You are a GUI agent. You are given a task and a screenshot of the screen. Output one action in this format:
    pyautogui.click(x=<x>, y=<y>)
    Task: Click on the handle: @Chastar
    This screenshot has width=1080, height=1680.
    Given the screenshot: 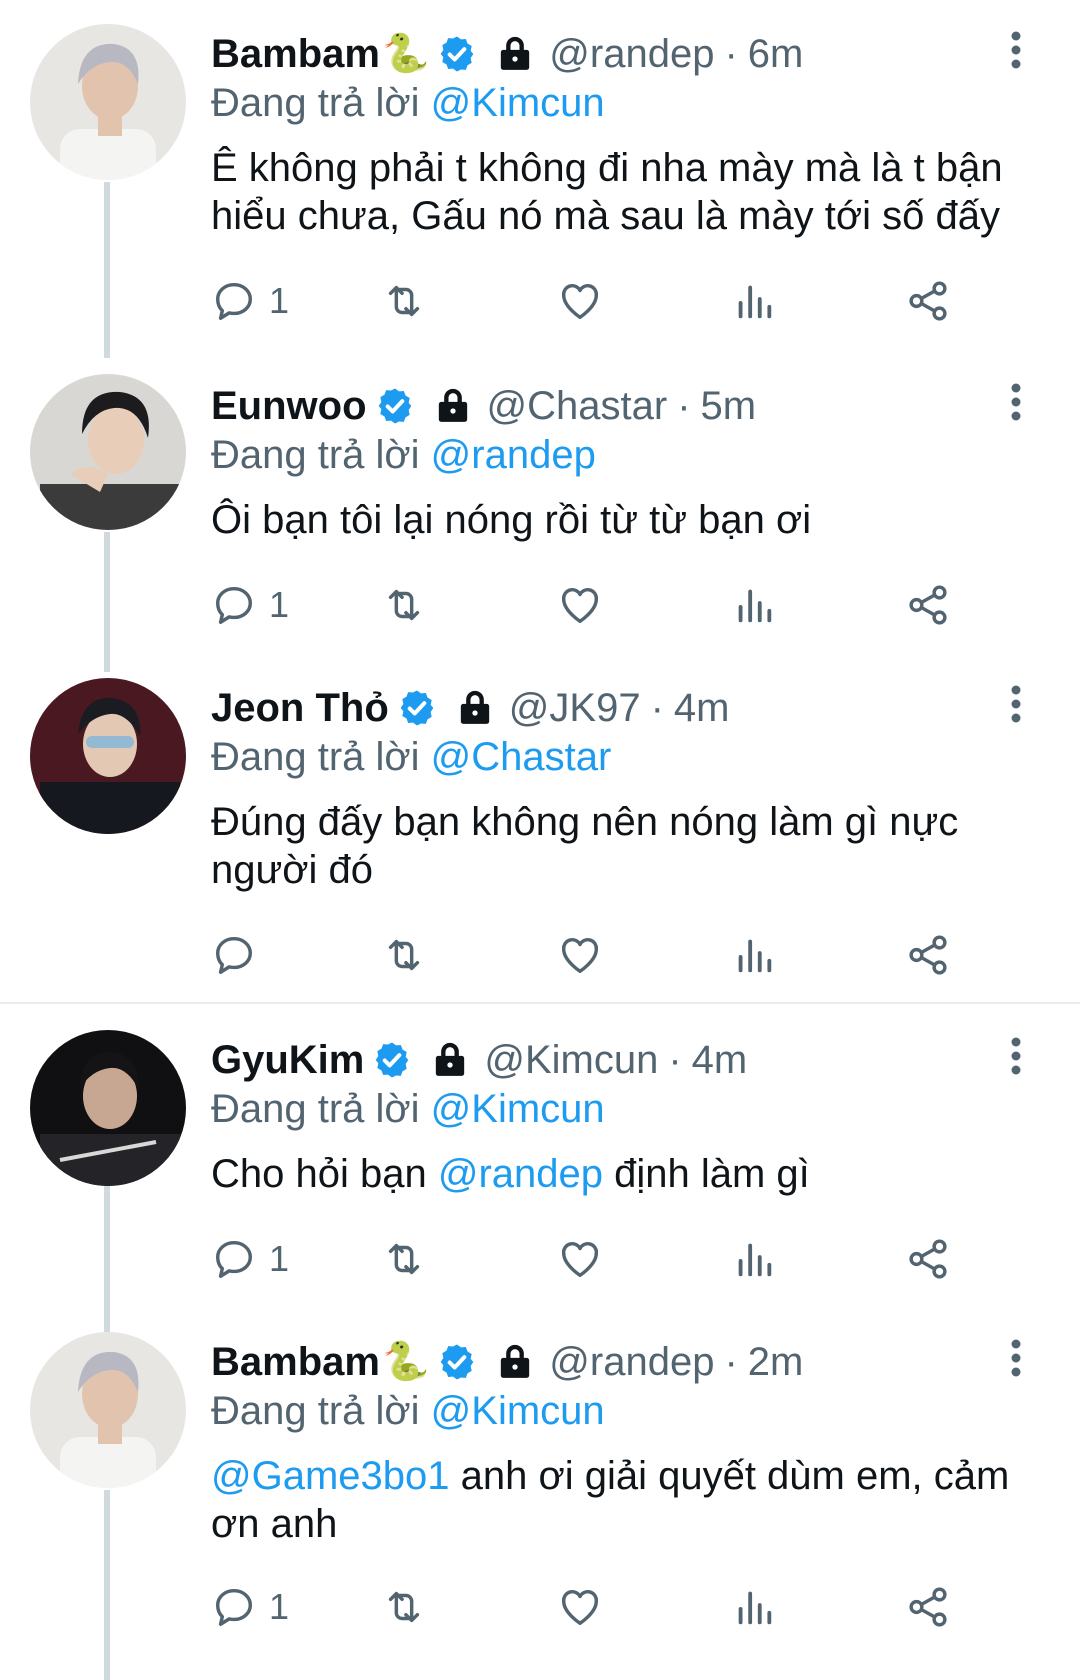 What is the action you would take?
    pyautogui.click(x=577, y=406)
    